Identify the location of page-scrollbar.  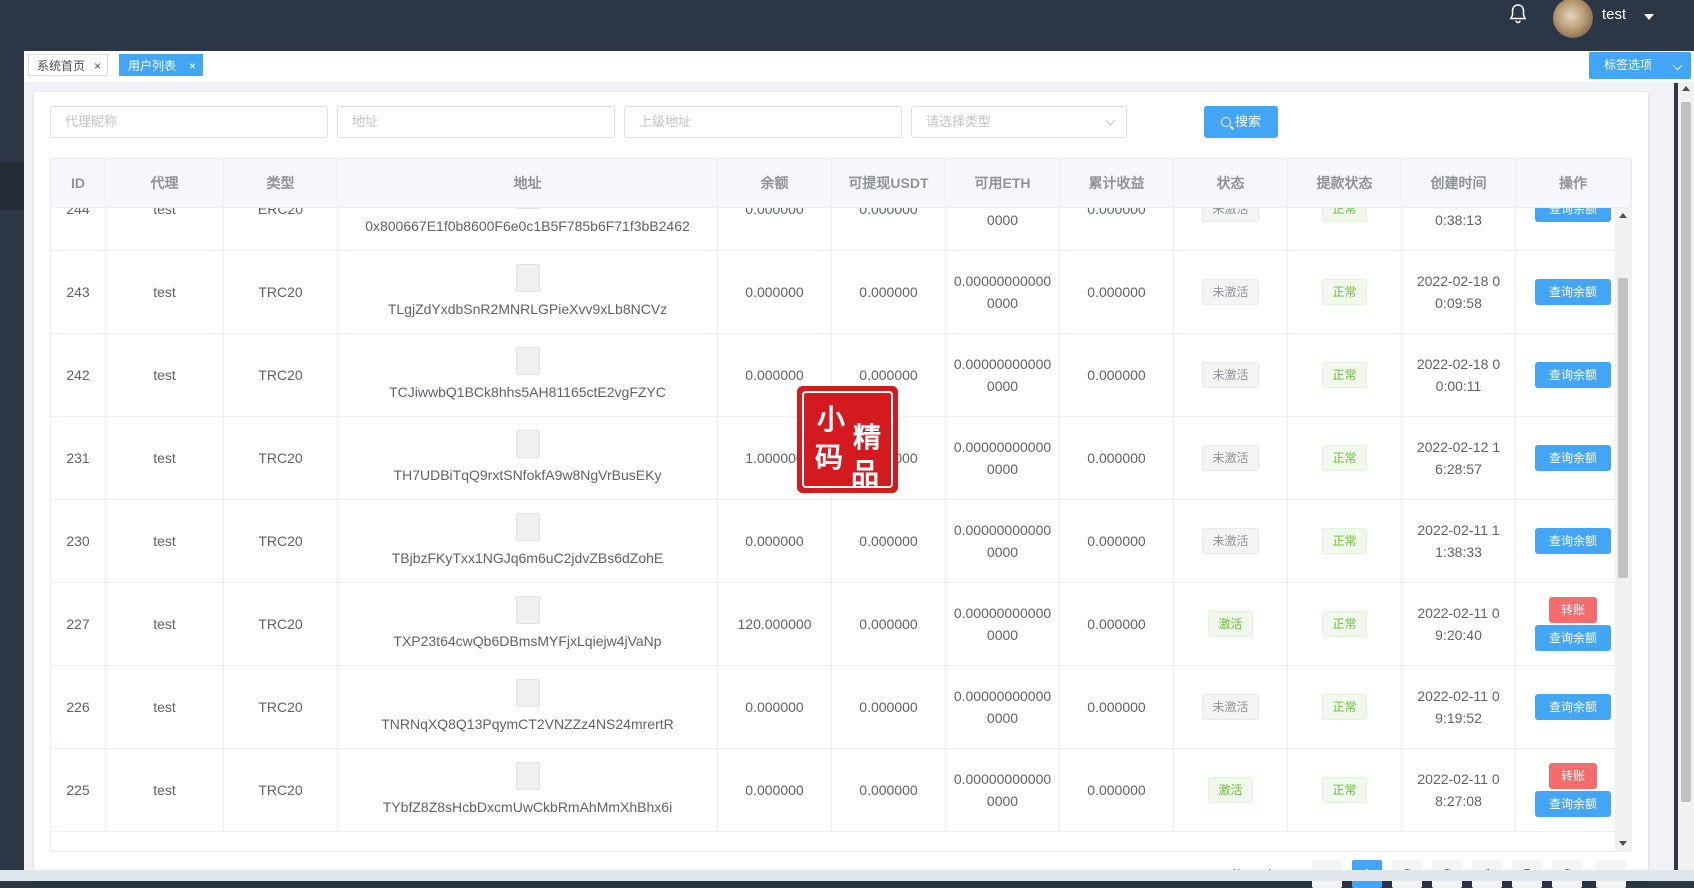
(1686, 481).